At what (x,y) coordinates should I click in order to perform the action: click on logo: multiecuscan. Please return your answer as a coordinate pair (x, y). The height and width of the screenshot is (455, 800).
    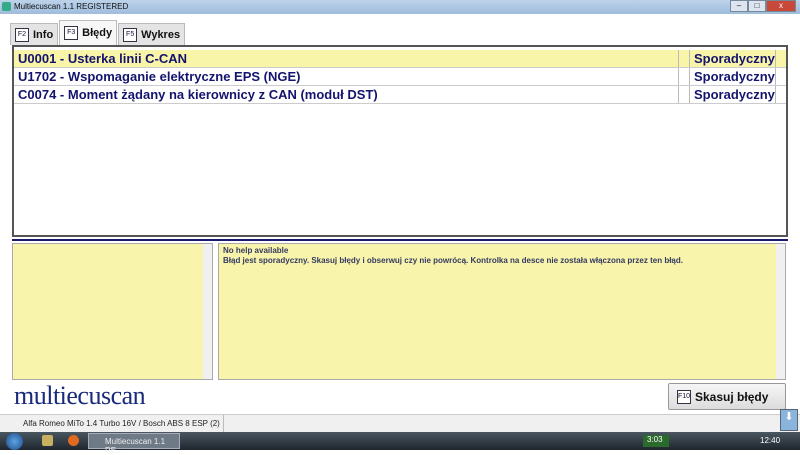
    Looking at the image, I should click on (80, 395).